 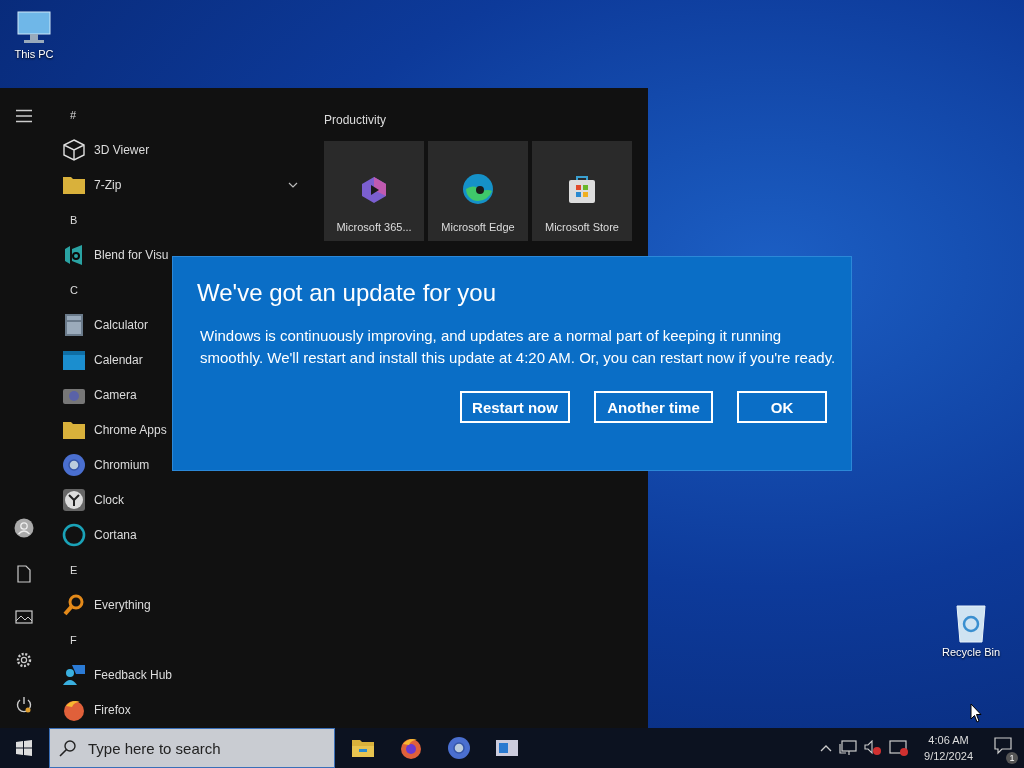 I want to click on desktop-icon-label: Recycle Bin, so click(x=971, y=652).